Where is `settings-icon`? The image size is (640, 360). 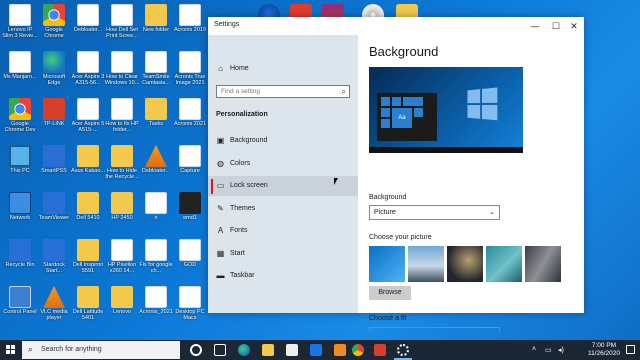
settings-icon is located at coordinates (403, 350).